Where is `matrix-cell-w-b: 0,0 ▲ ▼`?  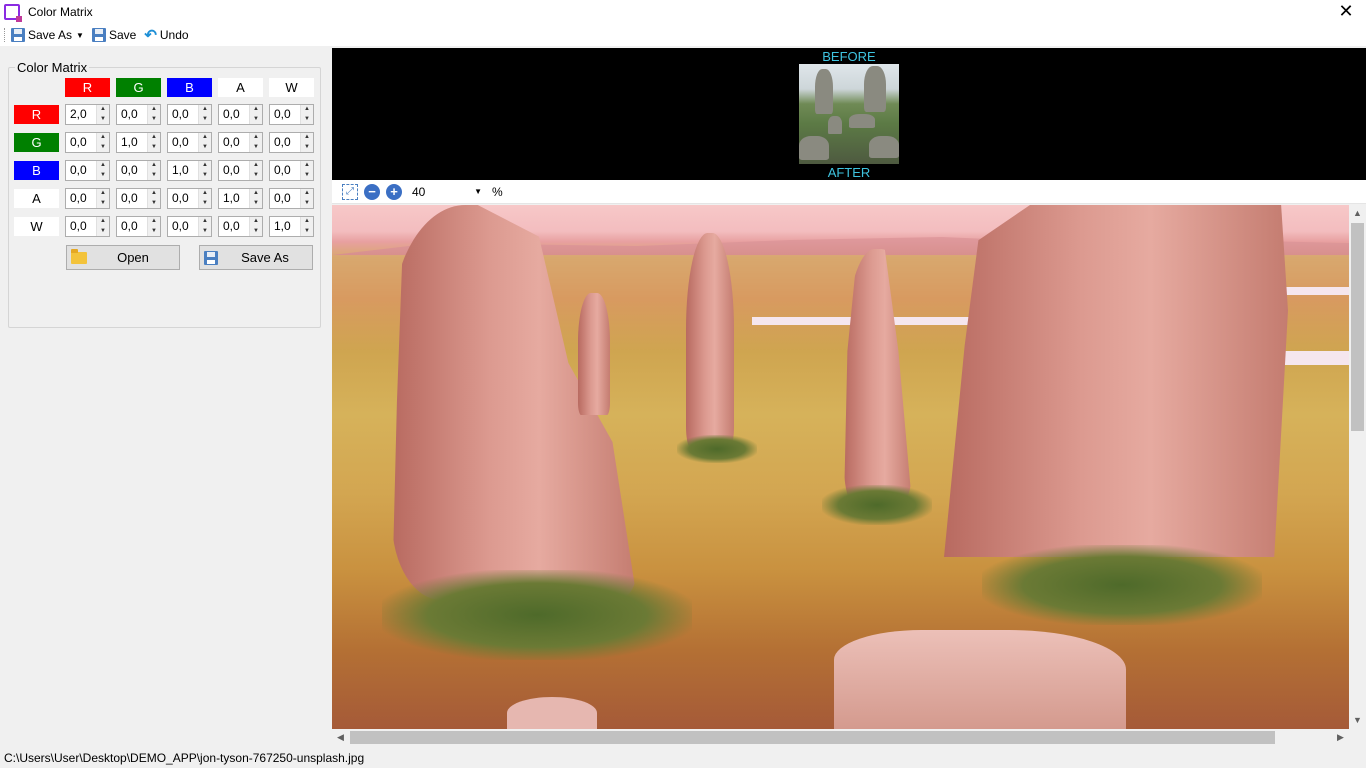
matrix-cell-w-b: 0,0 ▲ ▼ is located at coordinates (189, 226).